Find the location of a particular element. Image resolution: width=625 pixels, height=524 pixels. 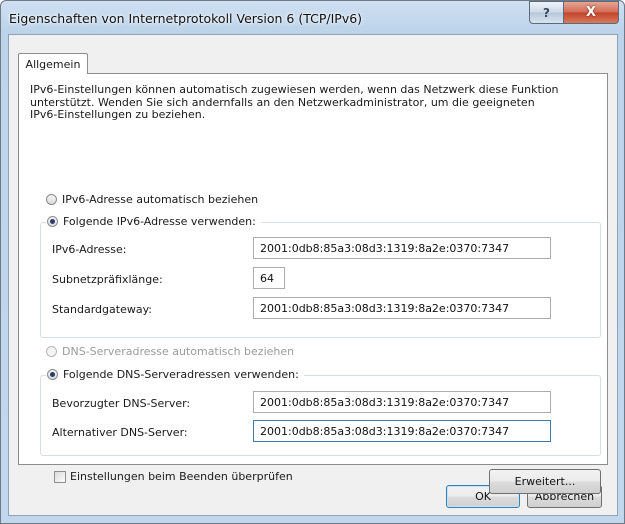

radio-ipv6-auto-indicator is located at coordinates (51, 199).